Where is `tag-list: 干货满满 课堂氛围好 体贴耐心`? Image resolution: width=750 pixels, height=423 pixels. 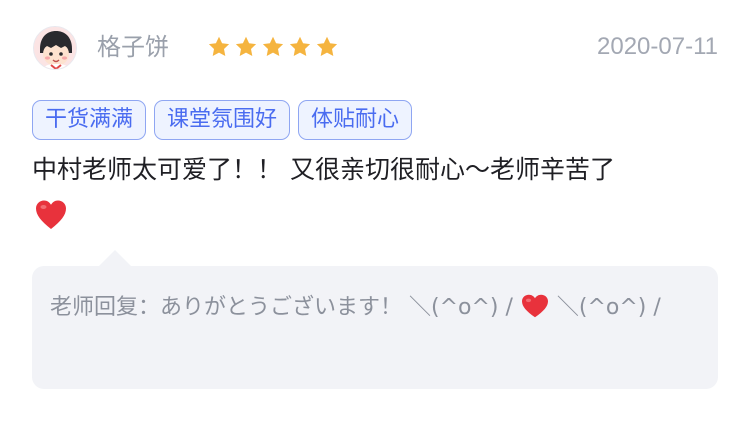 tag-list: 干货满满 课堂氛围好 体贴耐心 is located at coordinates (222, 120).